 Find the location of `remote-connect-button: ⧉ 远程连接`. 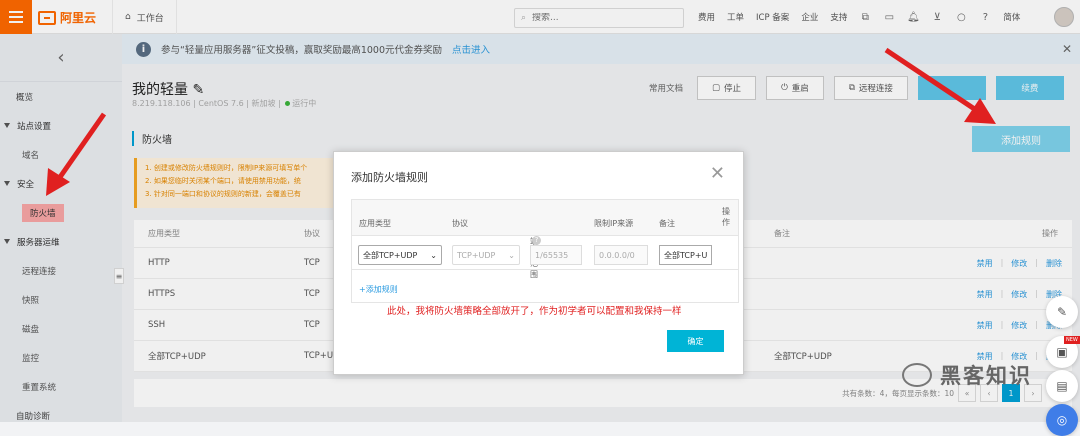

remote-connect-button: ⧉ 远程连接 is located at coordinates (870, 88).